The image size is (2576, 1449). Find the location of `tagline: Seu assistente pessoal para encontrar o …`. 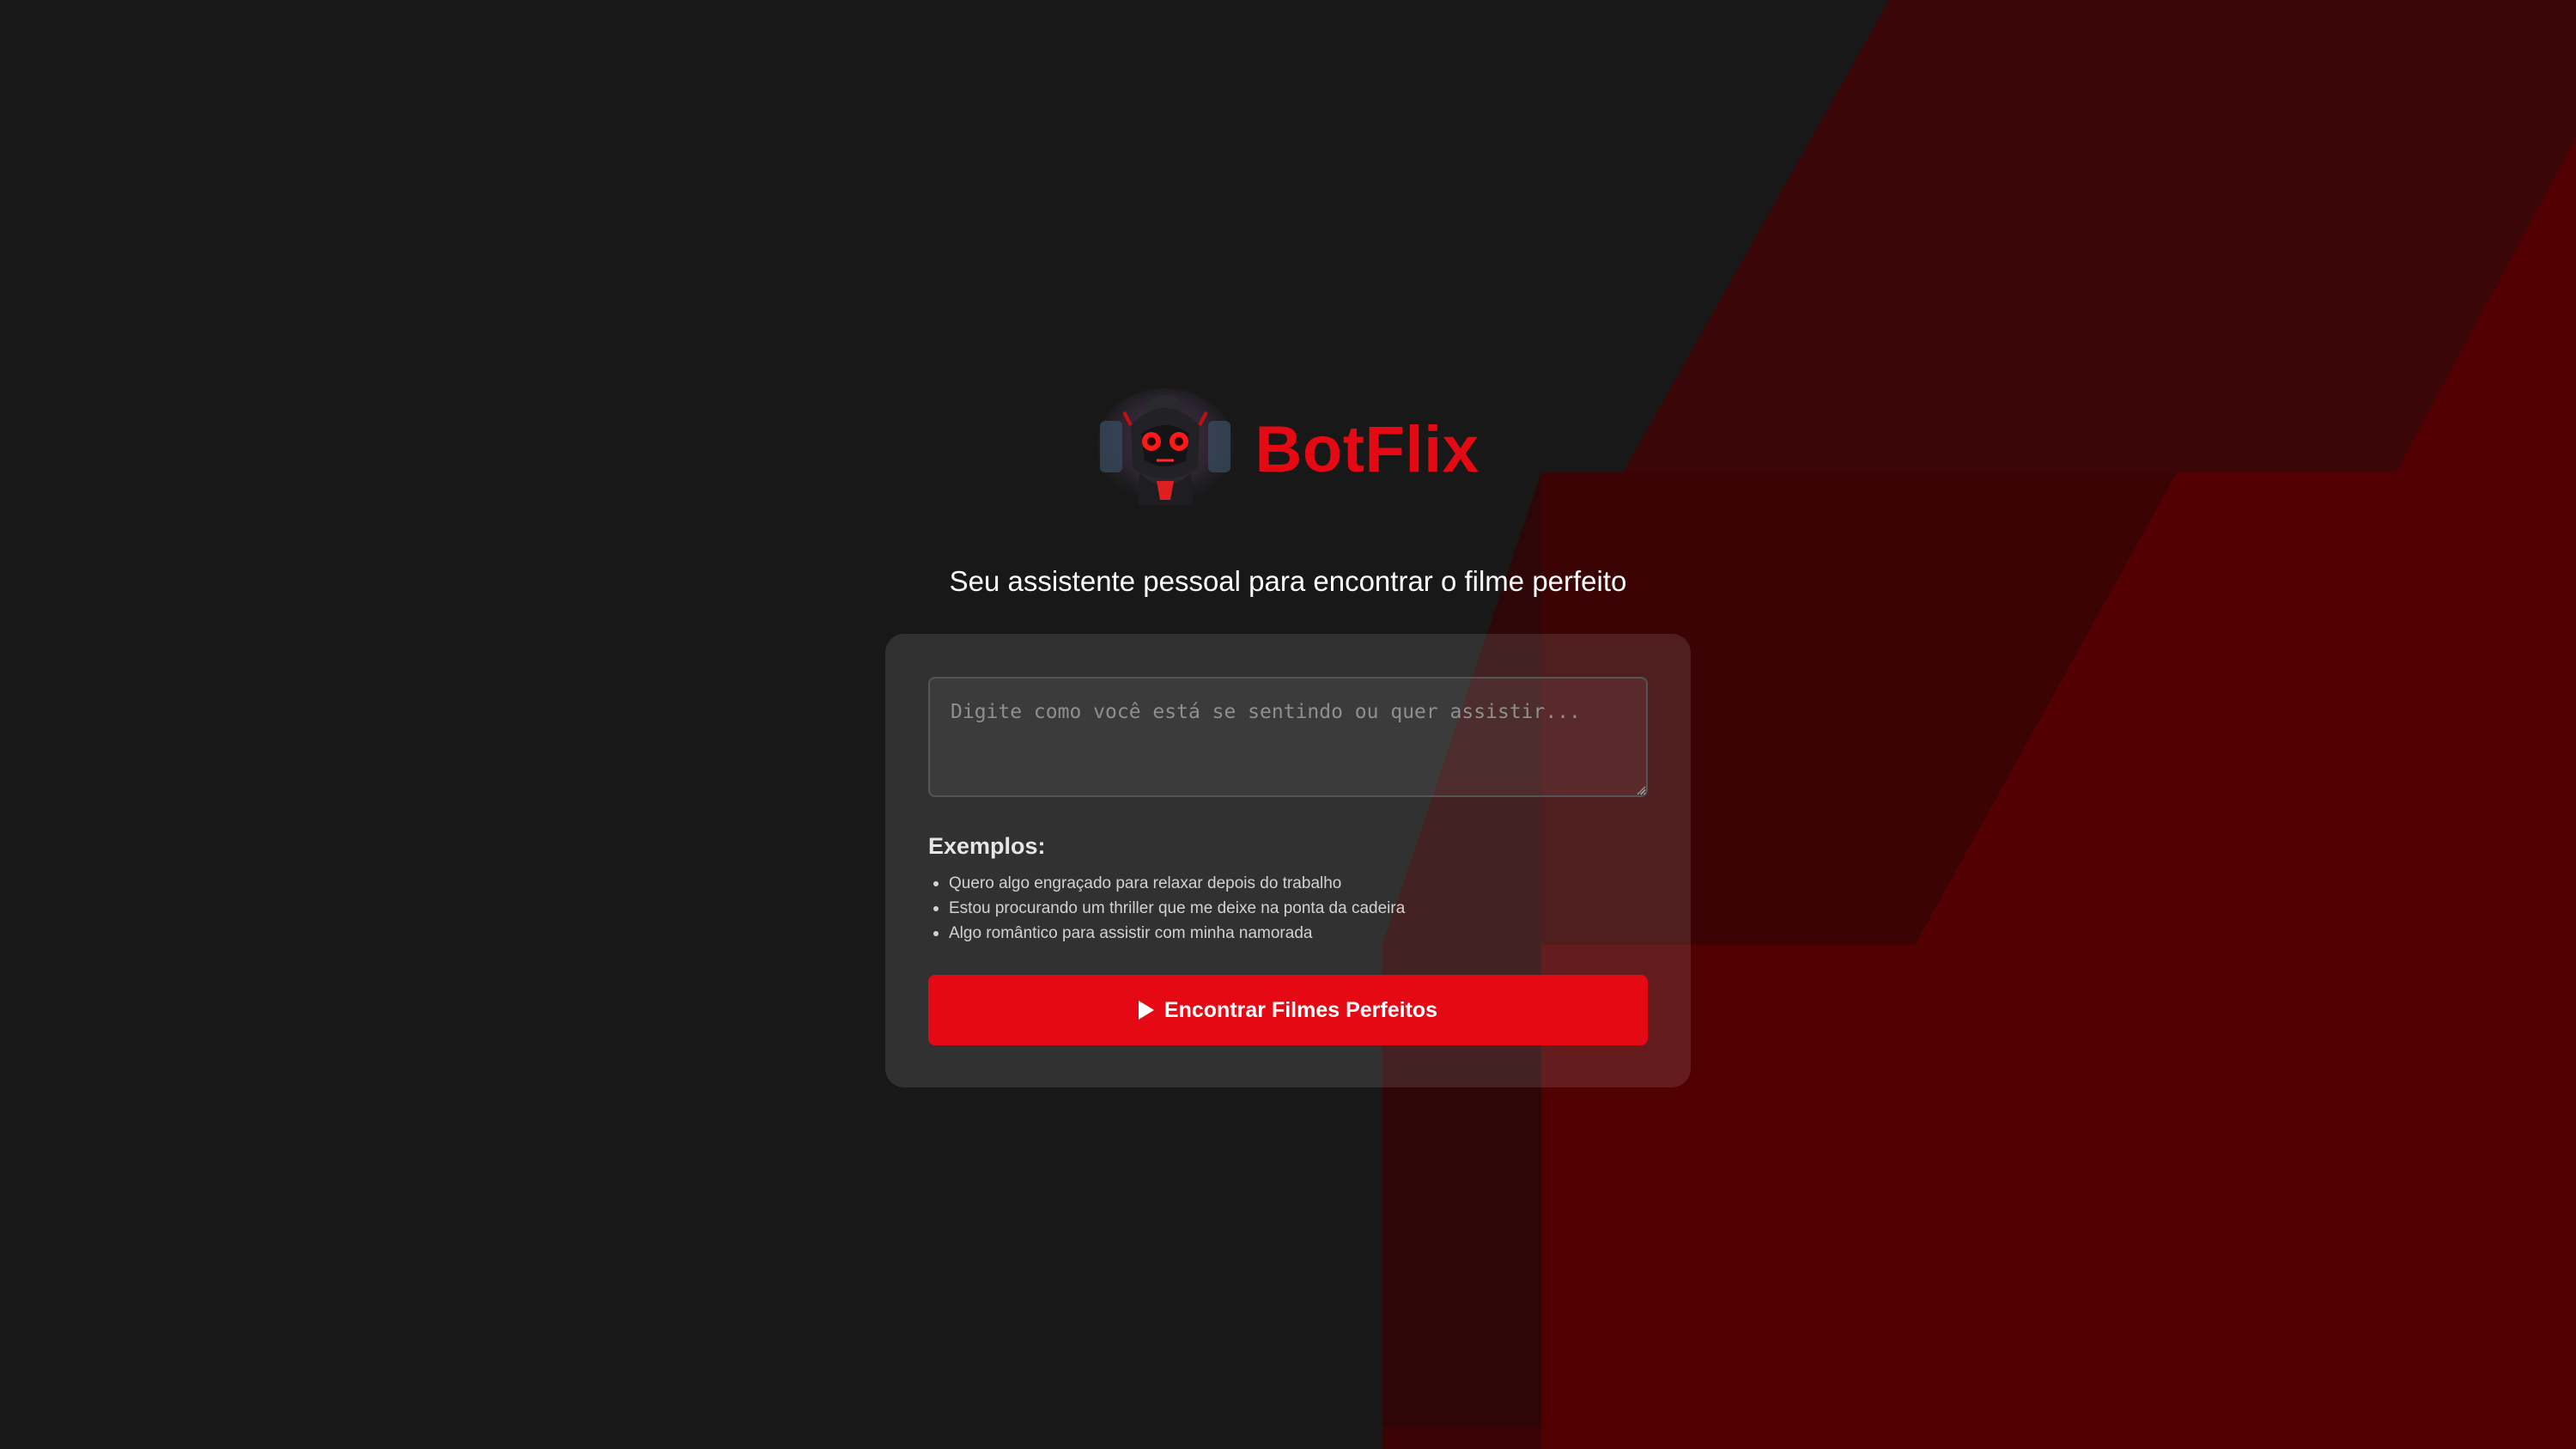

tagline: Seu assistente pessoal para encontrar o … is located at coordinates (1288, 581).